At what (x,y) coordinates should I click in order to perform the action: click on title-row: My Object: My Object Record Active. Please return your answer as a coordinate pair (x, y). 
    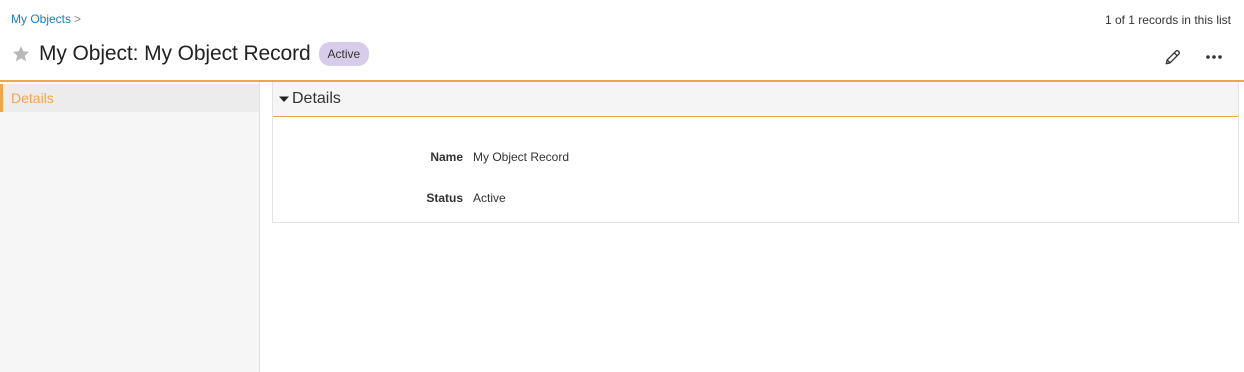
    Looking at the image, I should click on (190, 54).